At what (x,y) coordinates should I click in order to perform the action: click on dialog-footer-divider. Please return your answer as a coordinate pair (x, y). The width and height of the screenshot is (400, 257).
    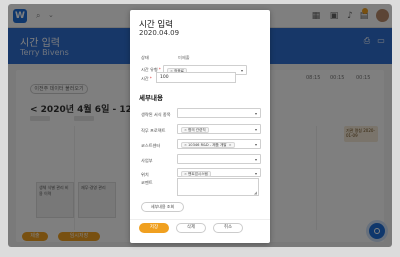
    Looking at the image, I should click on (200, 219).